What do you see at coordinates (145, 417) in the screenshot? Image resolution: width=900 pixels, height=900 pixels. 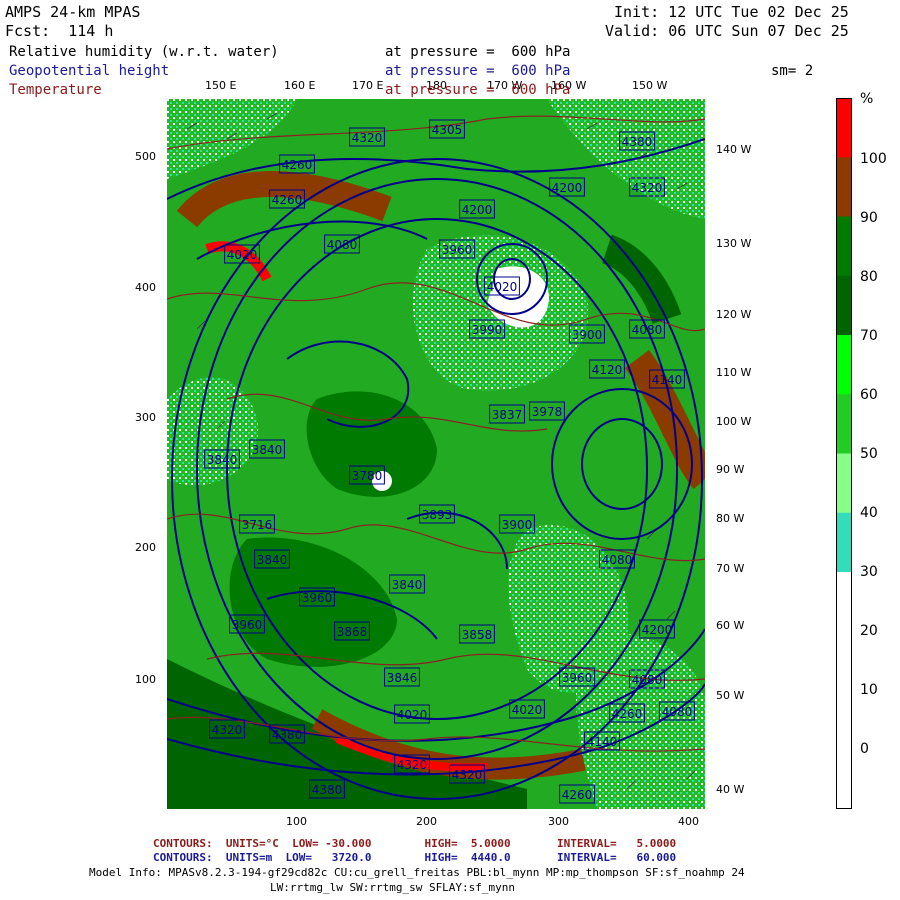 I see `y-axis-label: 300` at bounding box center [145, 417].